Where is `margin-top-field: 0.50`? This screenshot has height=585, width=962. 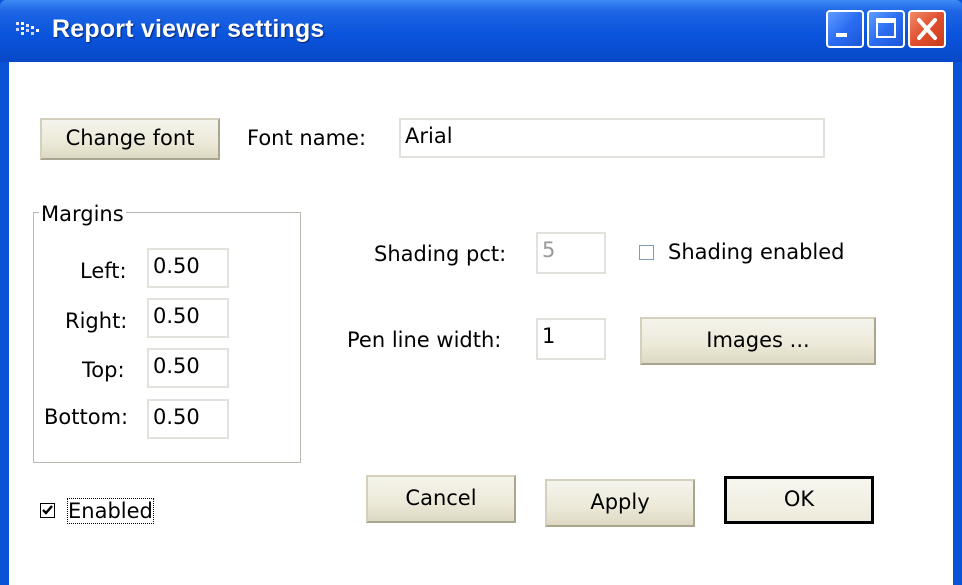 margin-top-field: 0.50 is located at coordinates (188, 368).